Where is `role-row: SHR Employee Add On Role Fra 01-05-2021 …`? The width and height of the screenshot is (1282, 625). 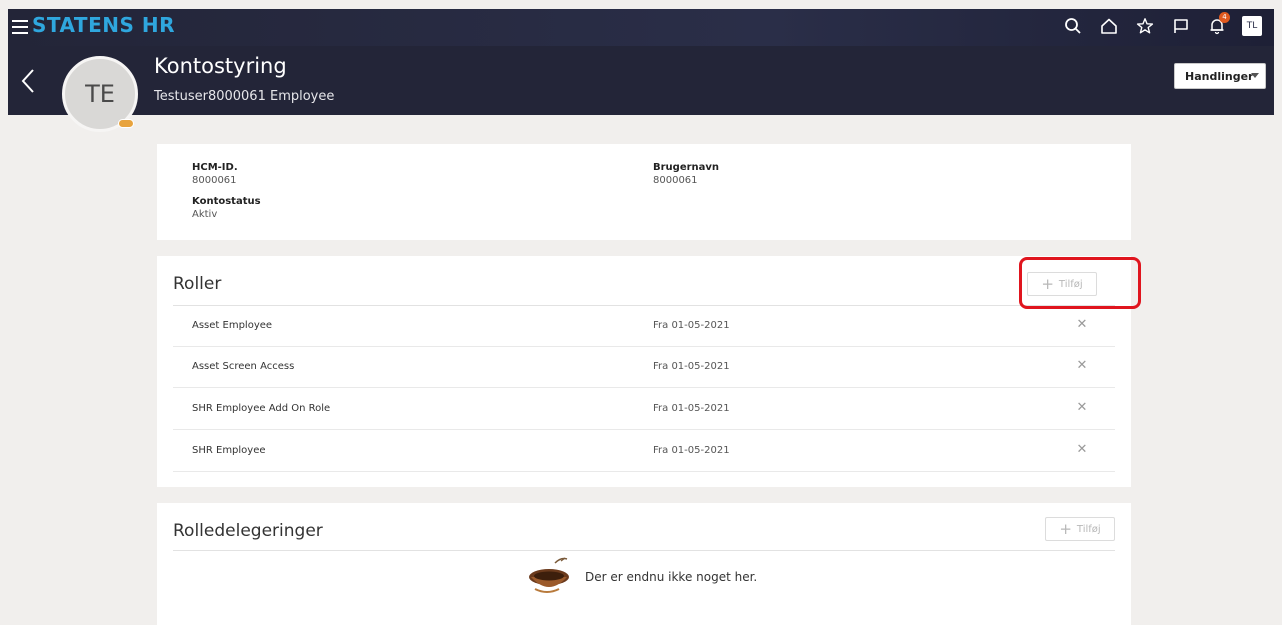
role-row: SHR Employee Add On Role Fra 01-05-2021 … is located at coordinates (644, 409).